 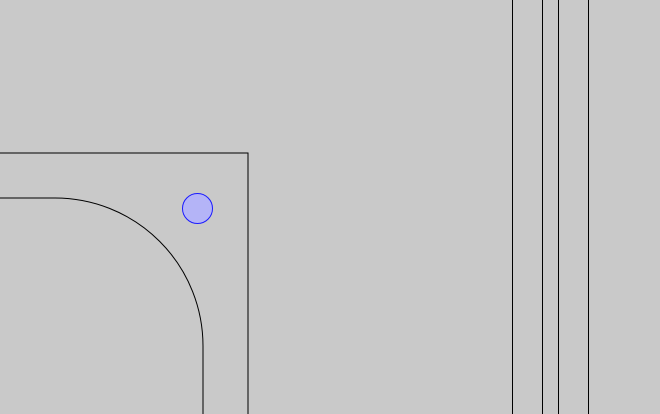 What do you see at coordinates (197, 208) in the screenshot?
I see `selection-marker-circle` at bounding box center [197, 208].